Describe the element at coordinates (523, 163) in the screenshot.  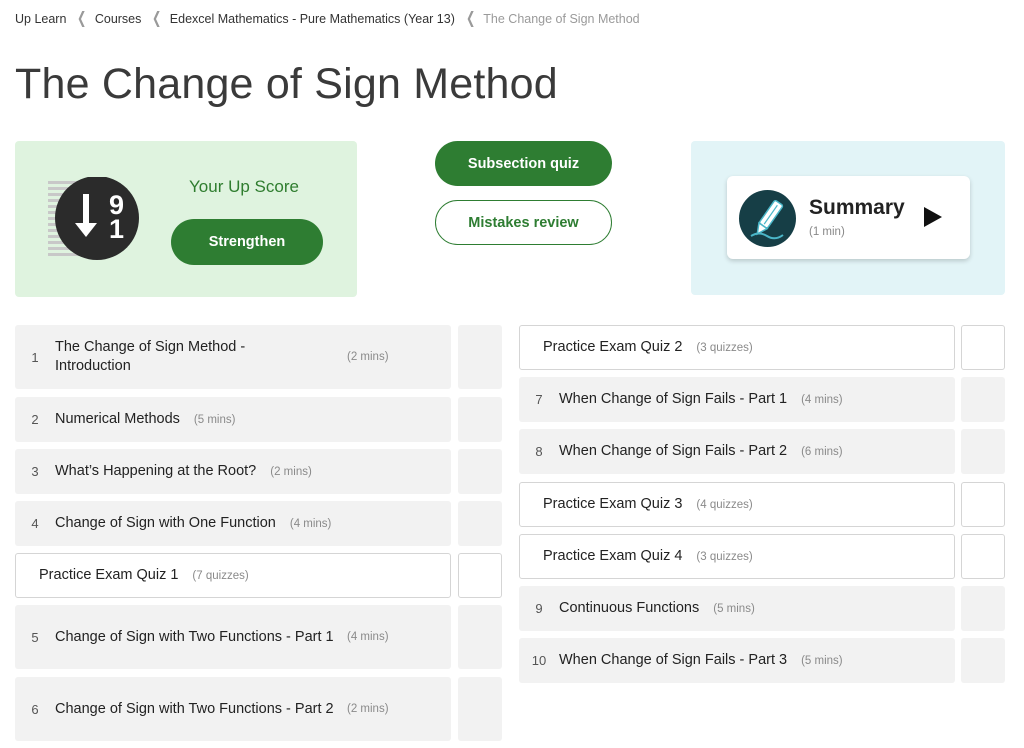
I see `subsection-quiz-button: Subsection quiz` at that location.